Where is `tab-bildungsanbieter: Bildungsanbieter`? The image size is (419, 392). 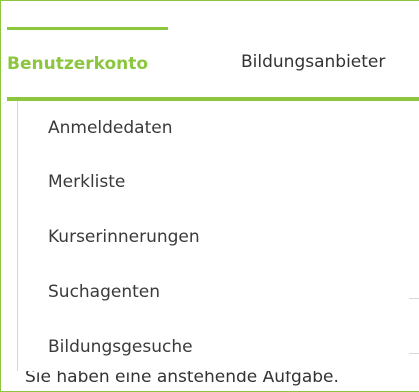
tab-bildungsanbieter: Bildungsanbieter is located at coordinates (313, 62).